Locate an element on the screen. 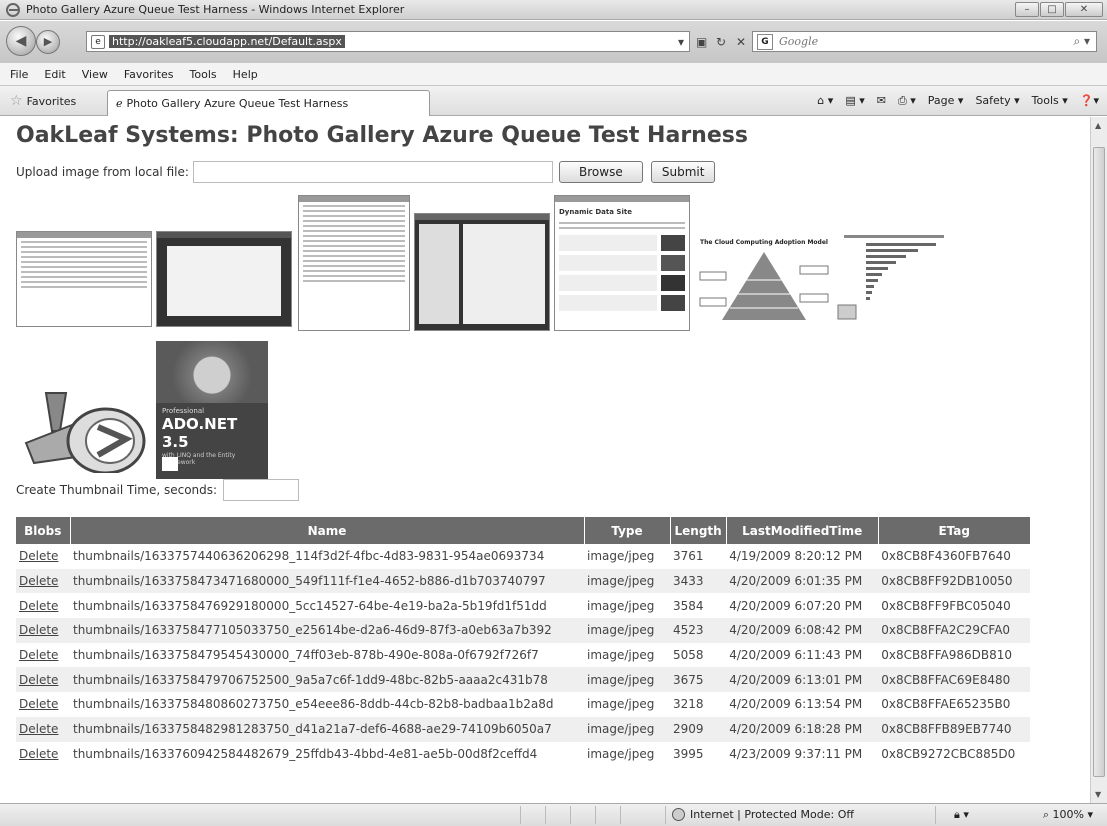  column-header-length: Length is located at coordinates (698, 530).